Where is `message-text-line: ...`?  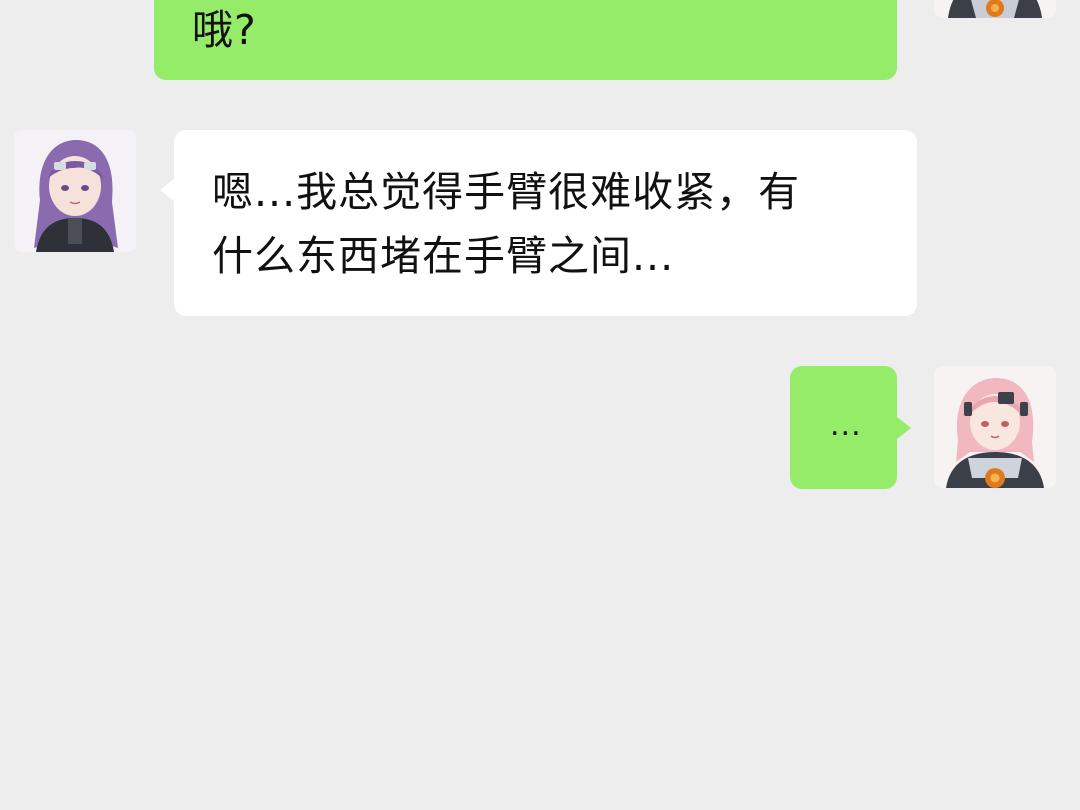 message-text-line: ... is located at coordinates (846, 425).